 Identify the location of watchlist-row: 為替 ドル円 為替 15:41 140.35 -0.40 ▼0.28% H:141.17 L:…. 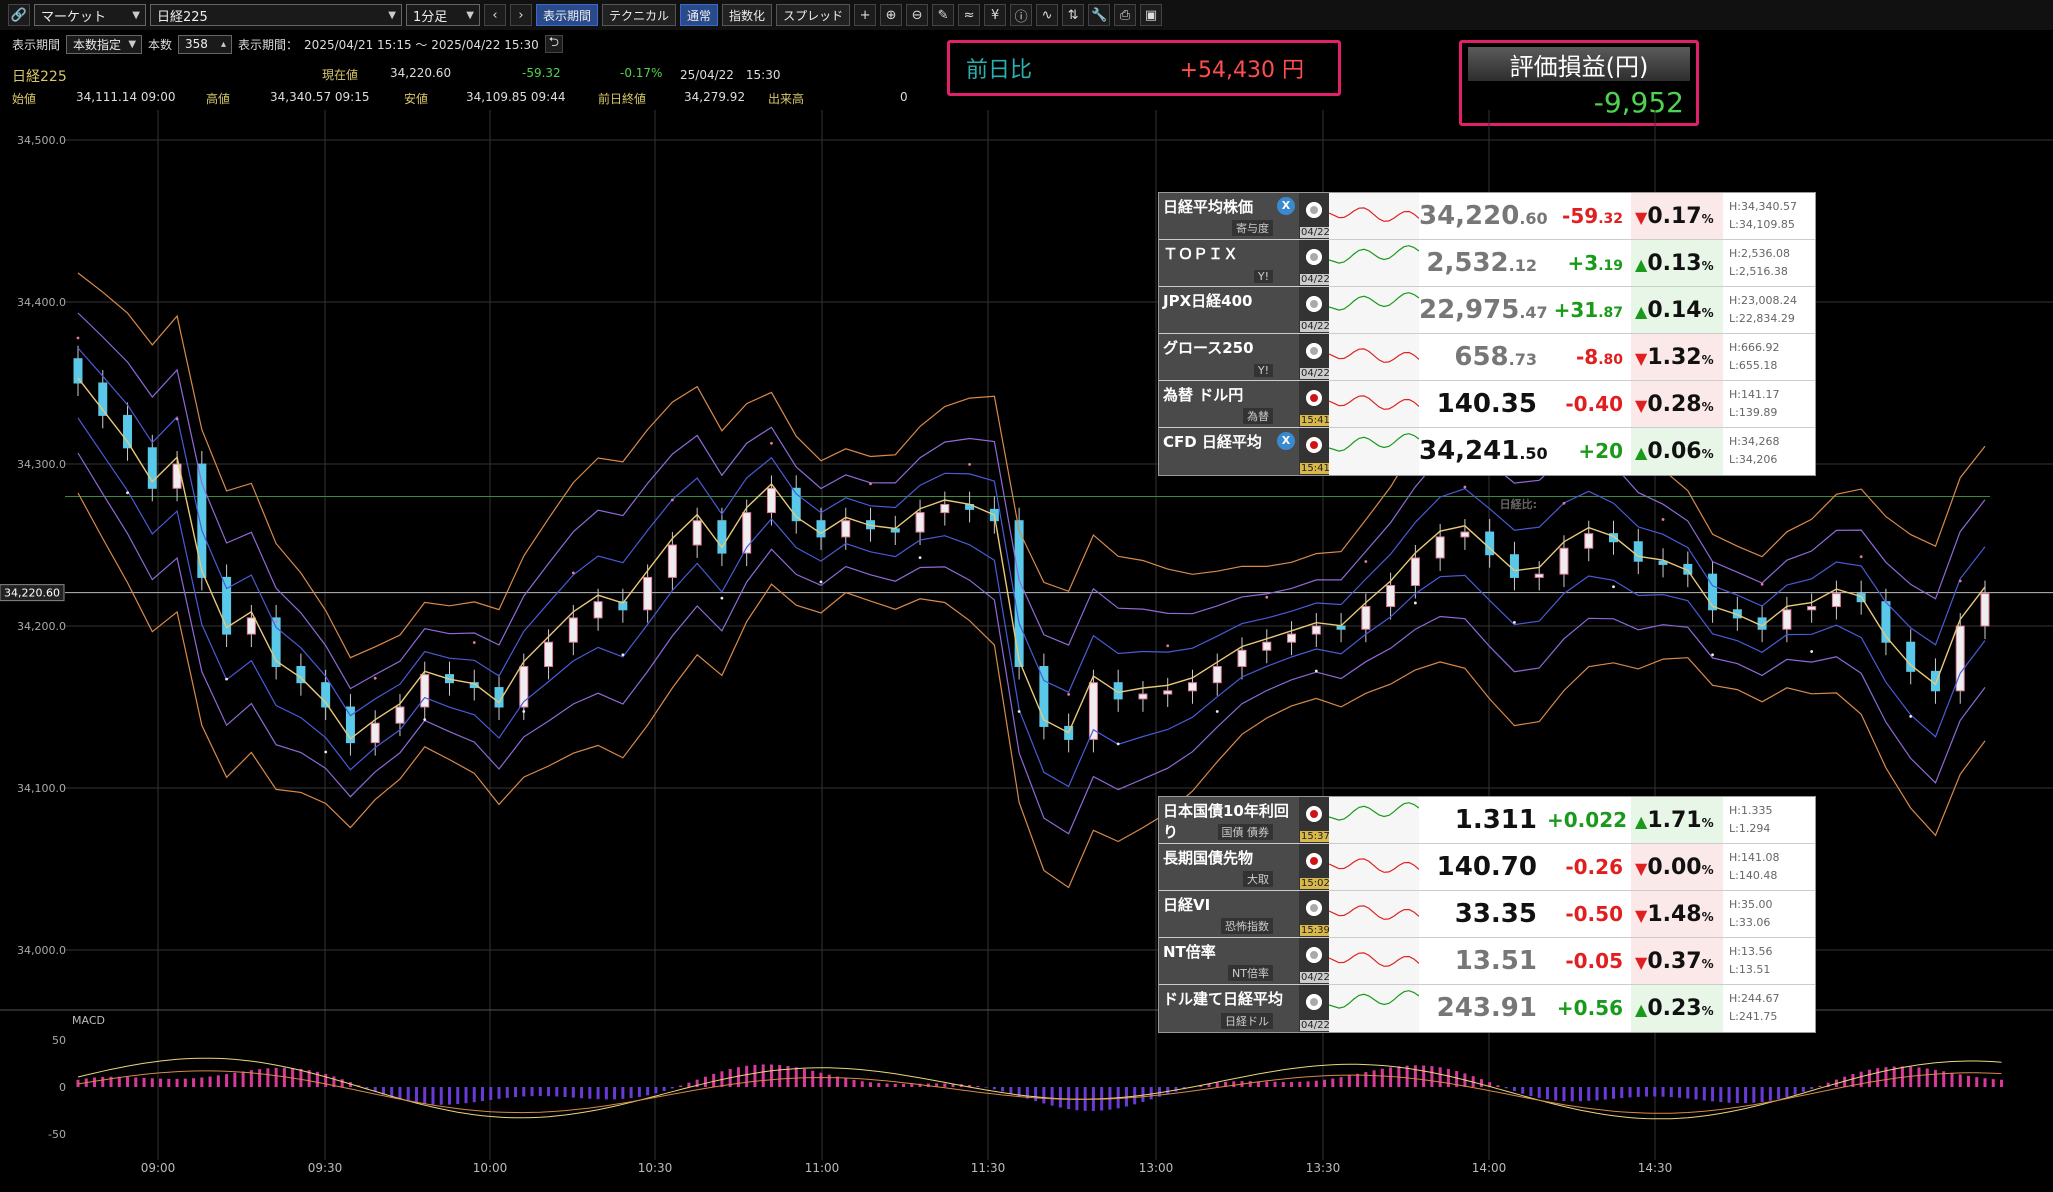
(1487, 404).